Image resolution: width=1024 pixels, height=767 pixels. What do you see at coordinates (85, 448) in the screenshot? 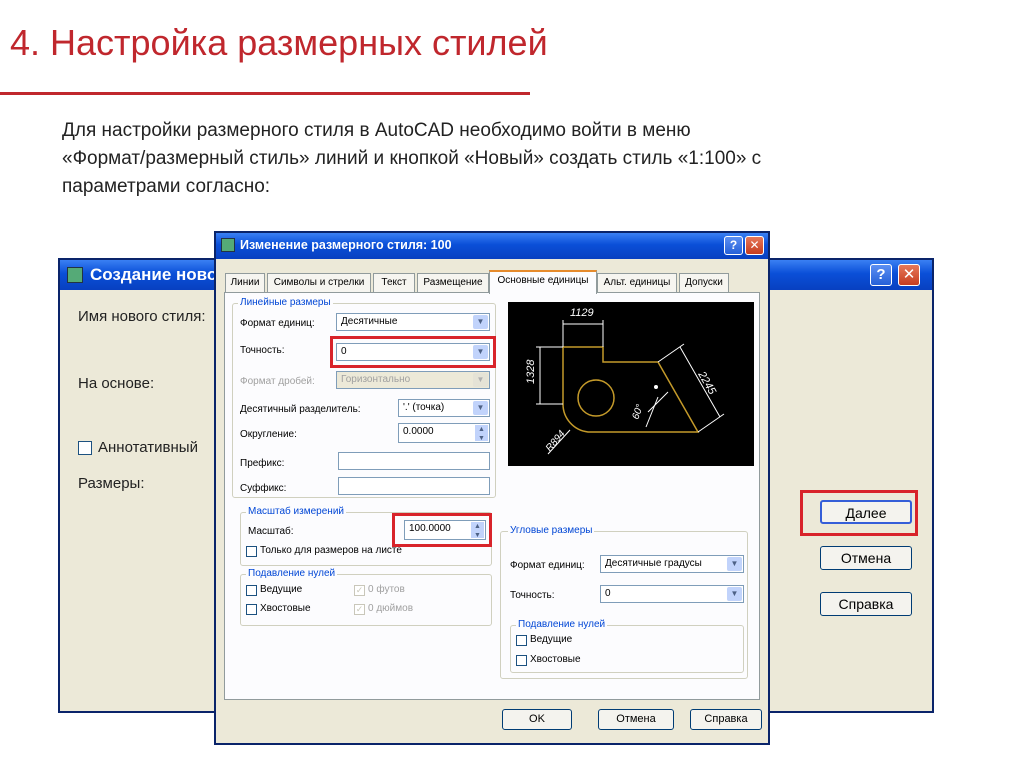
I see `annotative-checkbox` at bounding box center [85, 448].